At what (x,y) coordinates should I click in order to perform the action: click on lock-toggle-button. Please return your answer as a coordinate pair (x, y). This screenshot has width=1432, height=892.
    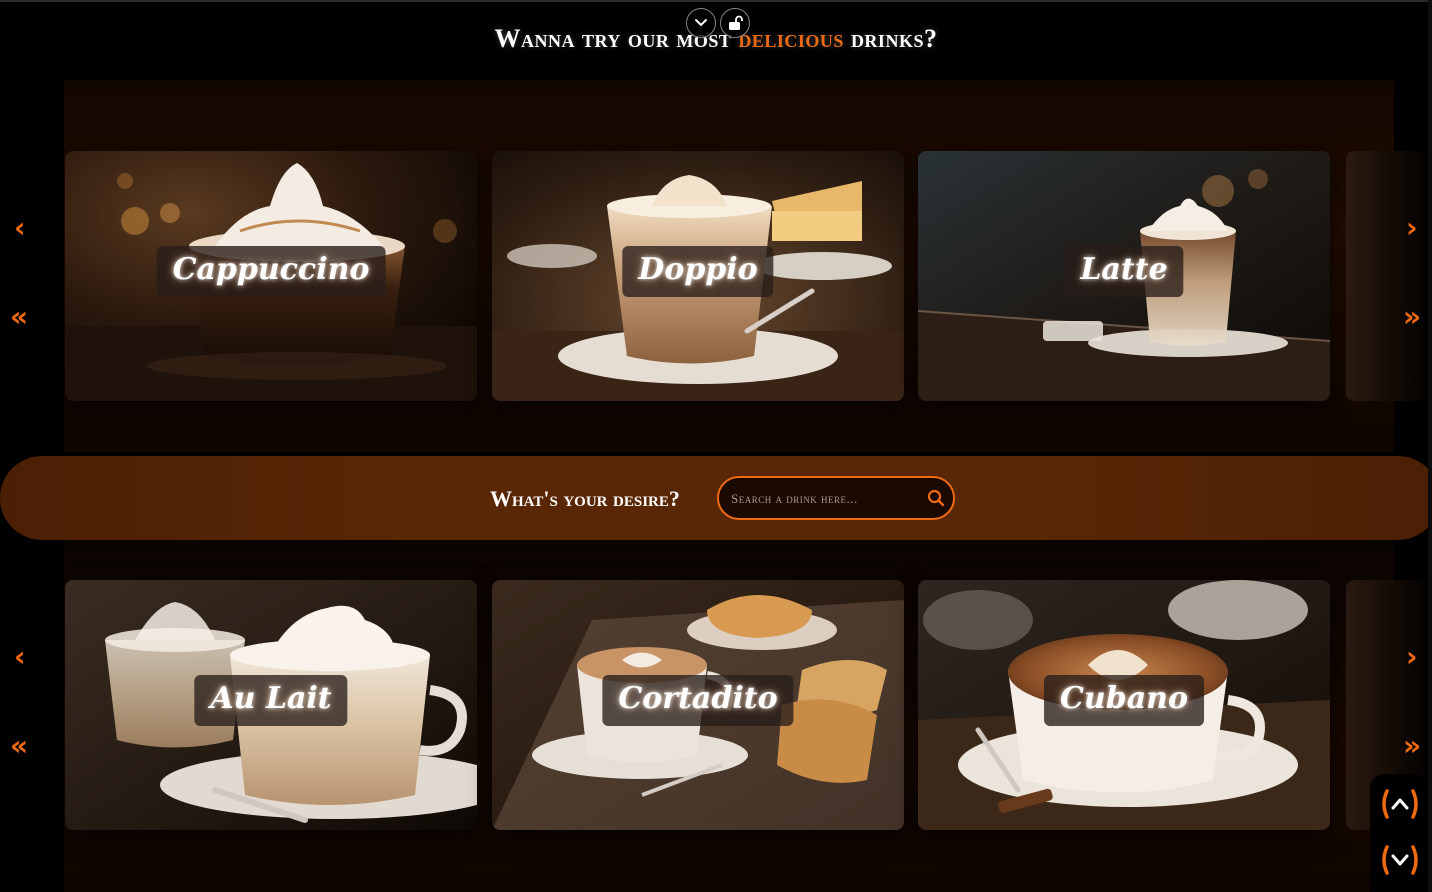
    Looking at the image, I should click on (735, 23).